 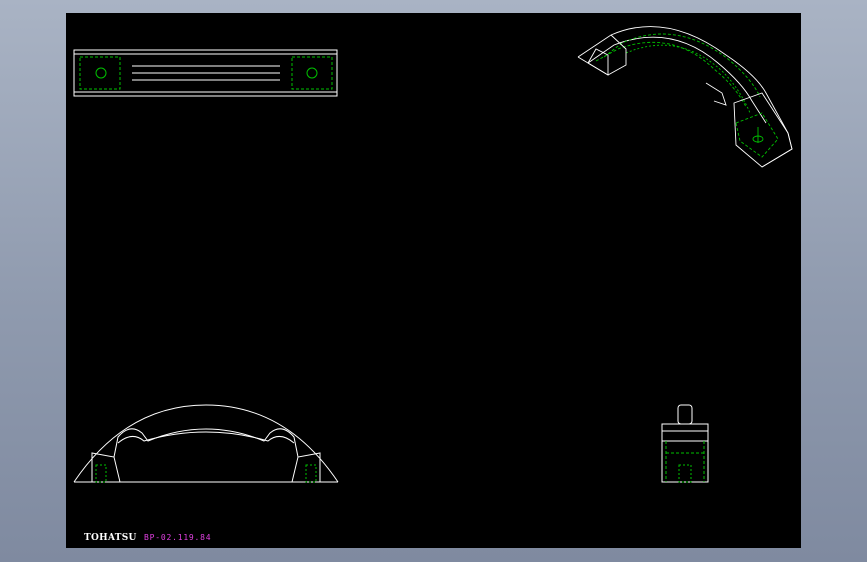 I want to click on side-boss, so click(x=685, y=414).